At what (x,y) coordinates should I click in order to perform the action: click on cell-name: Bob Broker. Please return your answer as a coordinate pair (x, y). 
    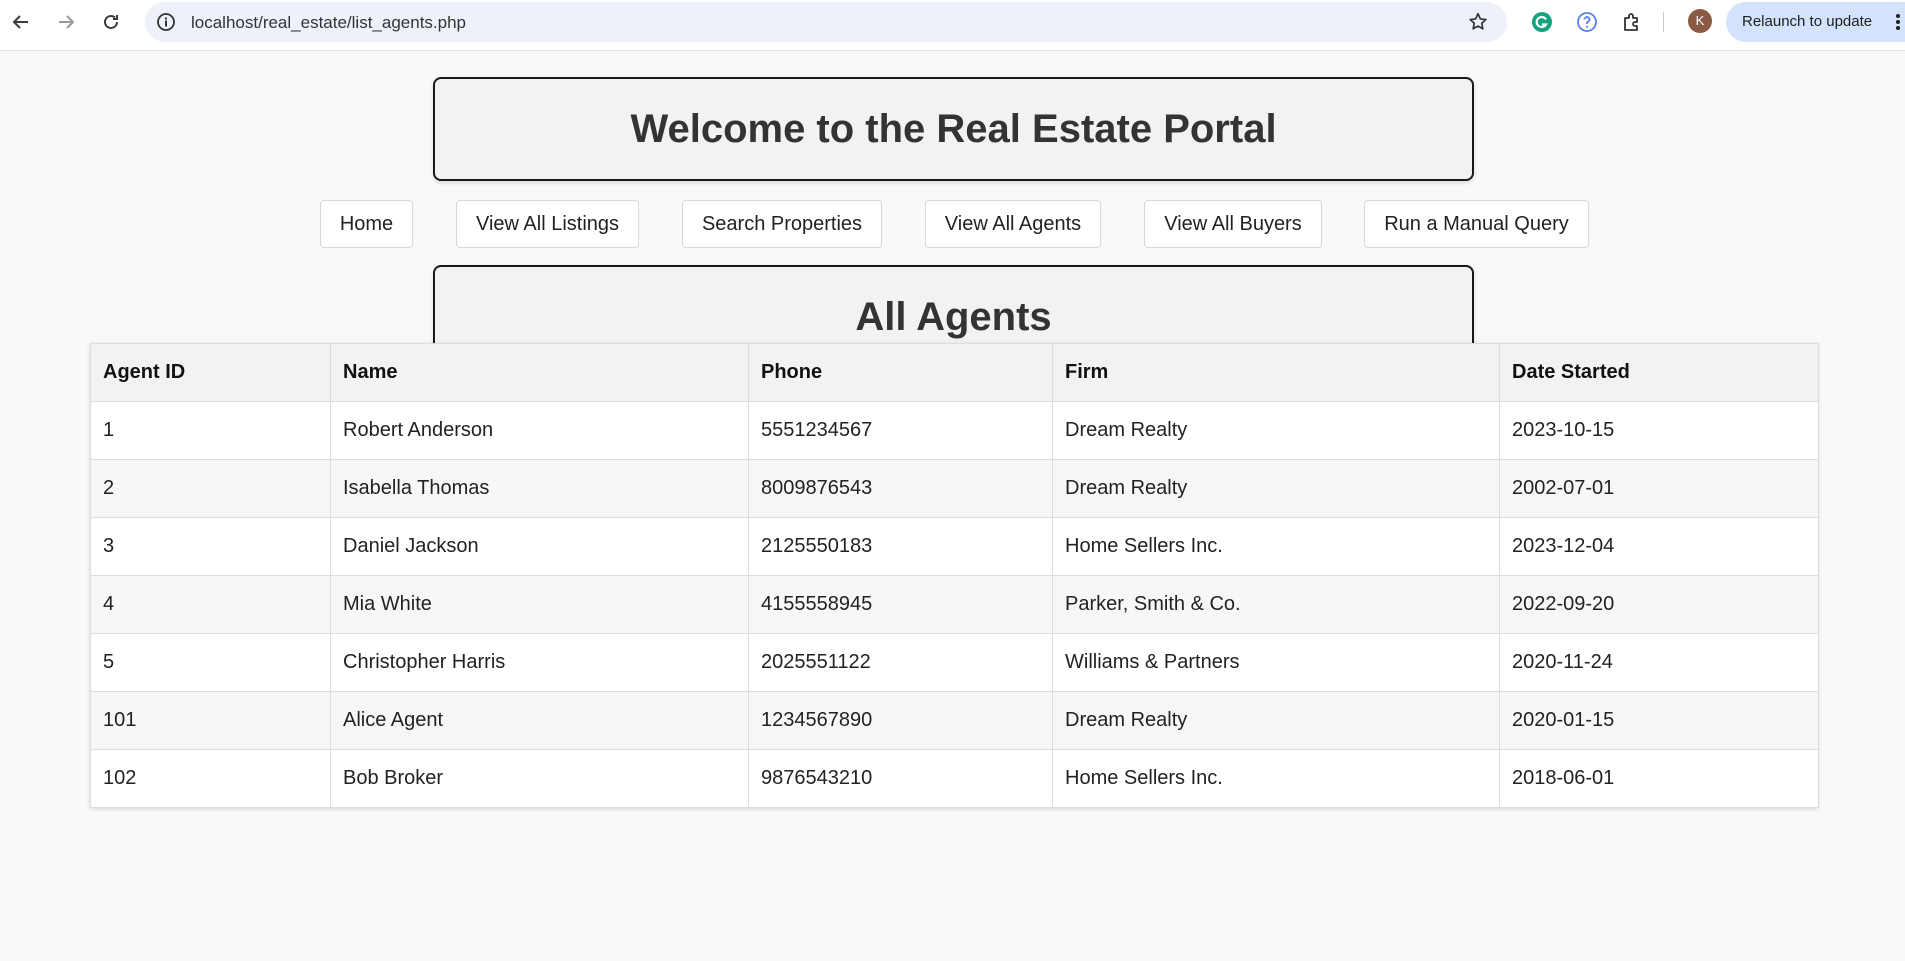
    Looking at the image, I should click on (539, 778).